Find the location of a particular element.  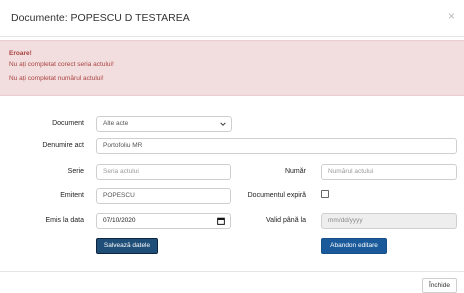

alert-title: Eroare! is located at coordinates (20, 53).